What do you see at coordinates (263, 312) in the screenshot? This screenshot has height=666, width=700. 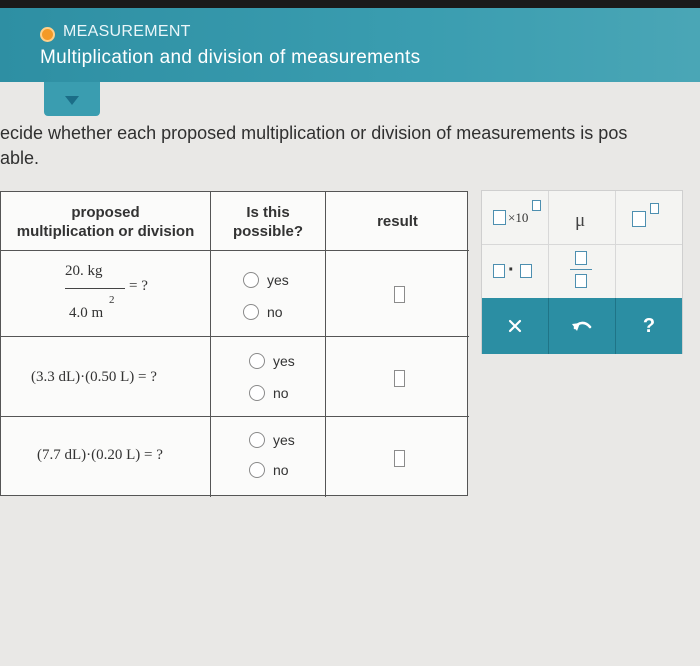 I see `row1-no-option: no` at bounding box center [263, 312].